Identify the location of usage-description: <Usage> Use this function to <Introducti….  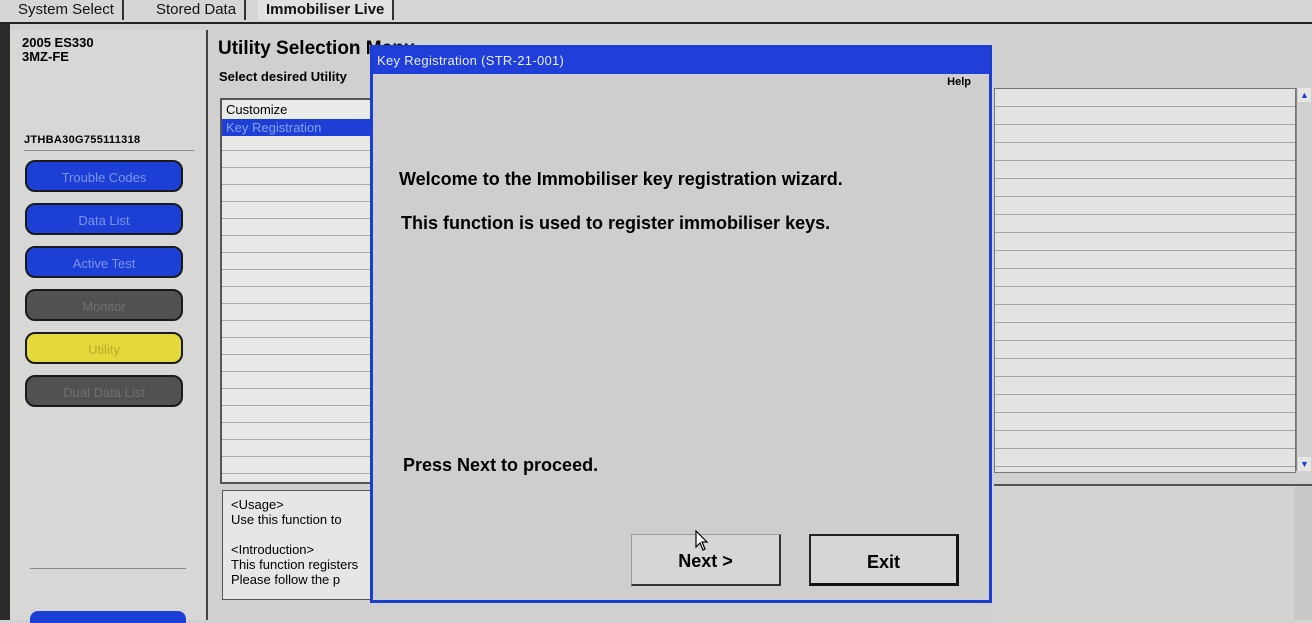
(298, 545).